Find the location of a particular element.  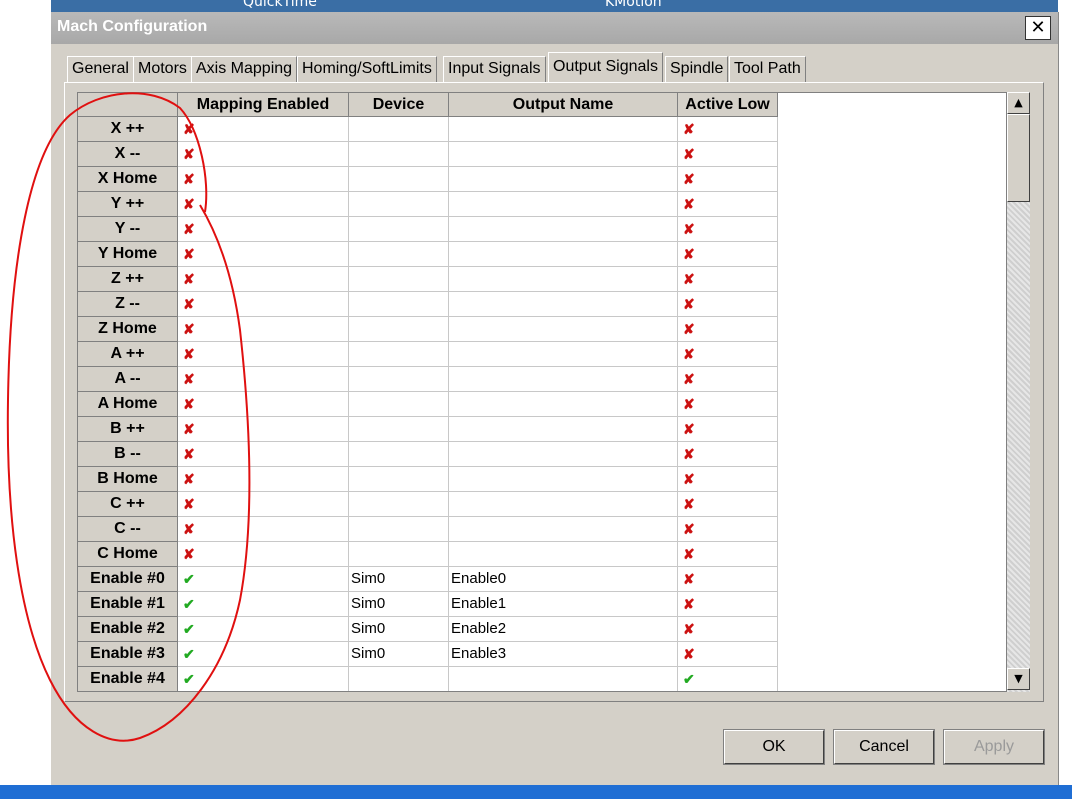

tab-general: General is located at coordinates (100, 69).